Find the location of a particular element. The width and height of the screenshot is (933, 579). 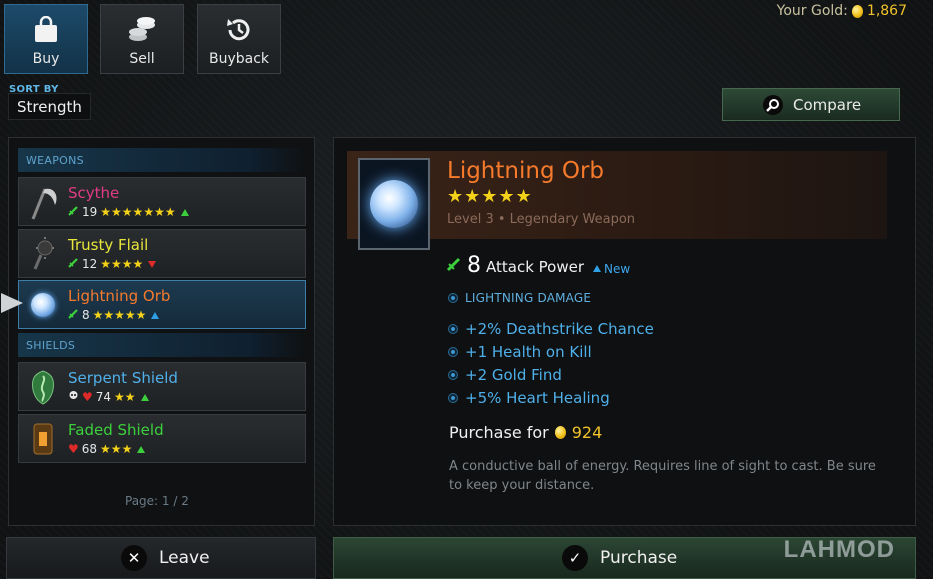

damage-type-label: LIGHTNING DAMAGE is located at coordinates (528, 298).